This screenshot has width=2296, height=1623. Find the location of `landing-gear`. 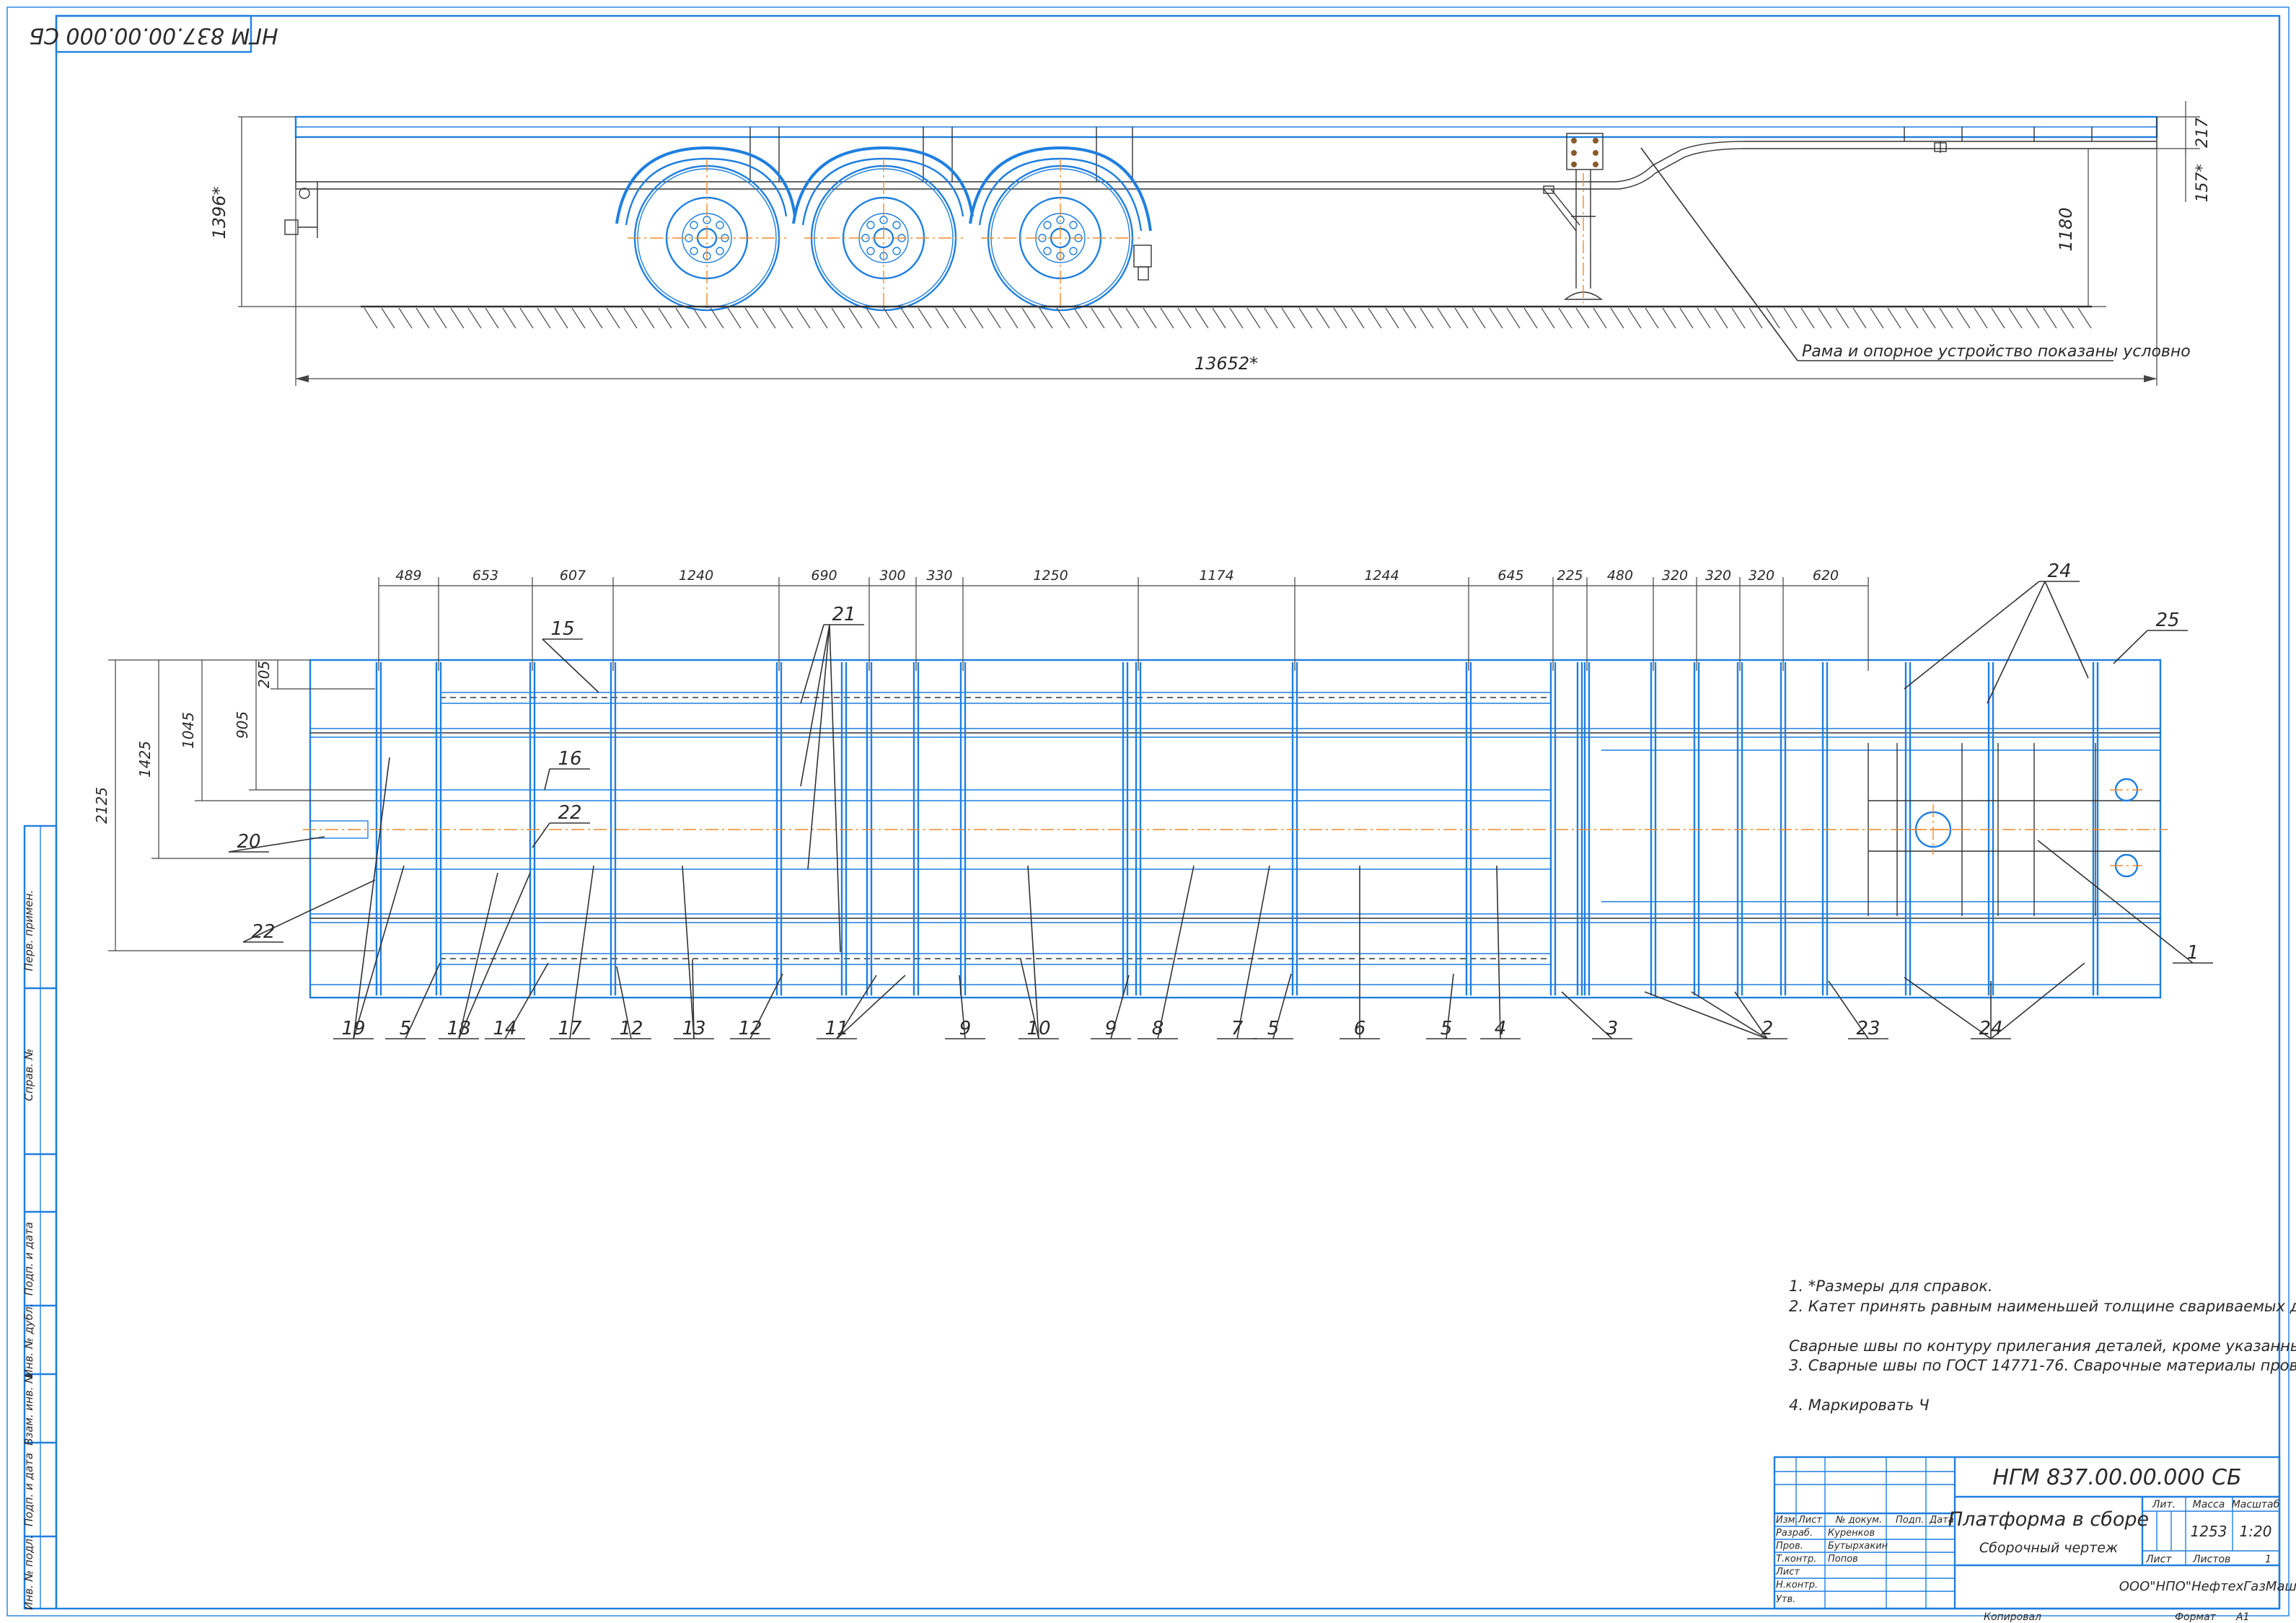

landing-gear is located at coordinates (1574, 218).